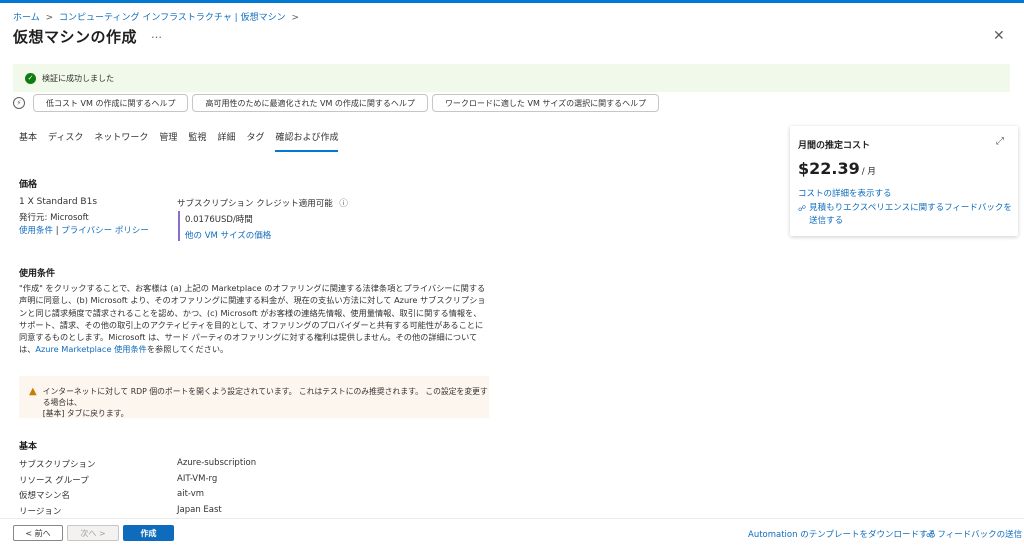 This screenshot has width=1024, height=548. What do you see at coordinates (911, 215) in the screenshot?
I see `estimate-feedback-link: 見積もりエクスペリエンスに関するフィードバックを送信する` at bounding box center [911, 215].